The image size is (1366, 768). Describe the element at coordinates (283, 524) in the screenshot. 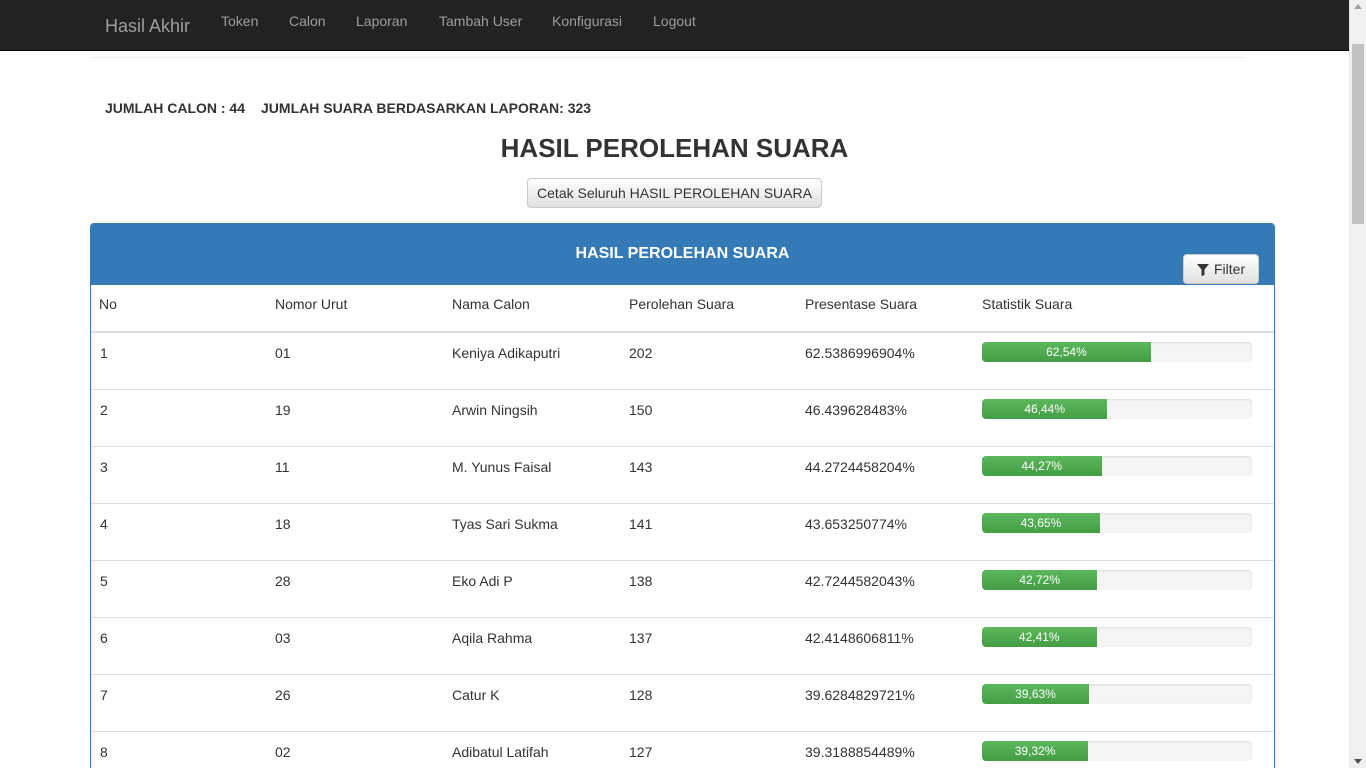

I see `cell-nomor-urut: 18` at that location.